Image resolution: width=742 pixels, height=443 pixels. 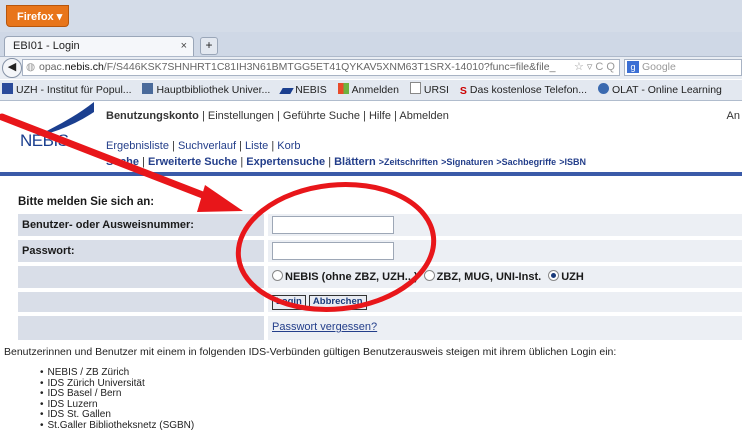 What do you see at coordinates (428, 90) in the screenshot?
I see `bookmark-ursi: URSI` at bounding box center [428, 90].